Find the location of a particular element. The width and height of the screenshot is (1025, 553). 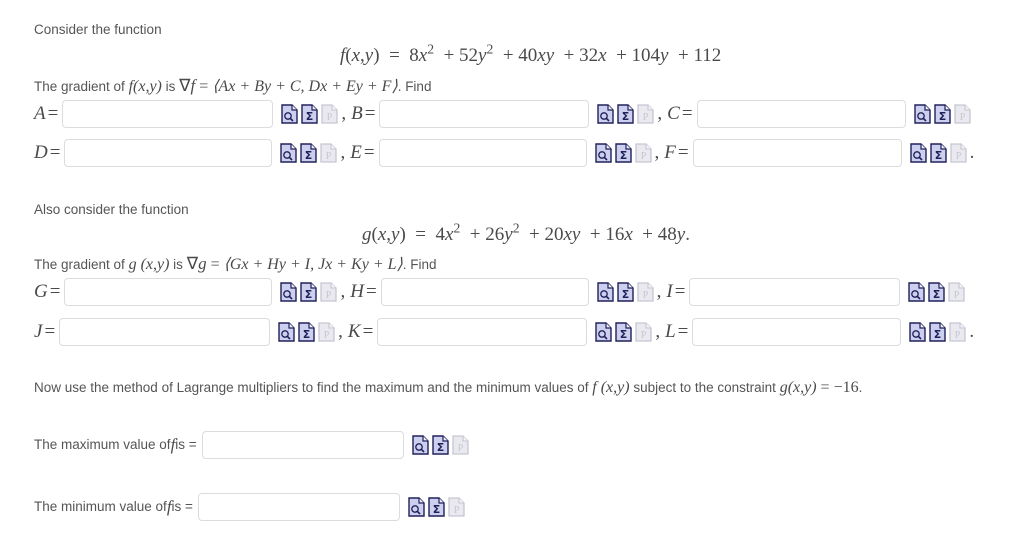

input-H is located at coordinates (484, 292).